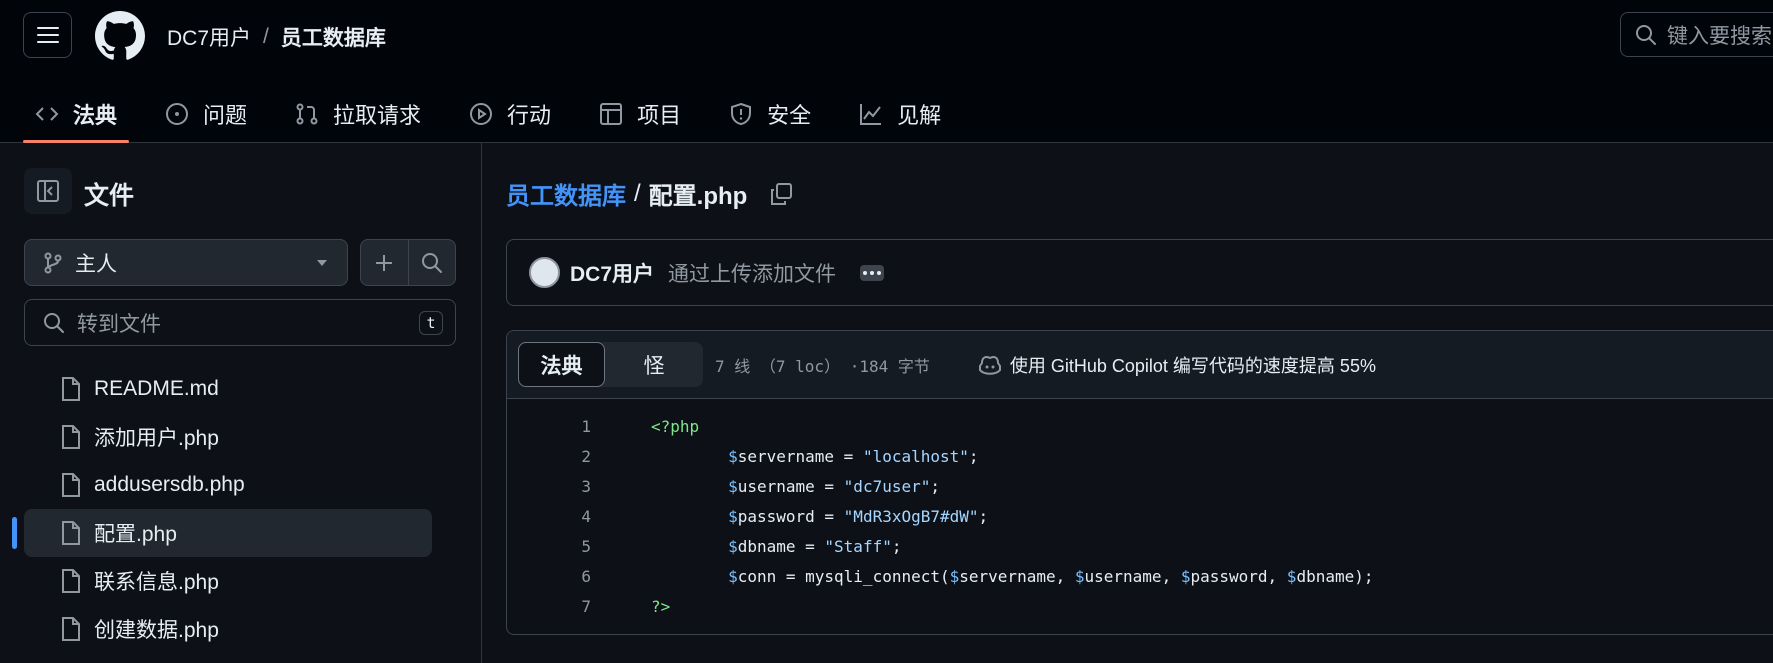  What do you see at coordinates (135, 534) in the screenshot?
I see `file-name: 配置.php` at bounding box center [135, 534].